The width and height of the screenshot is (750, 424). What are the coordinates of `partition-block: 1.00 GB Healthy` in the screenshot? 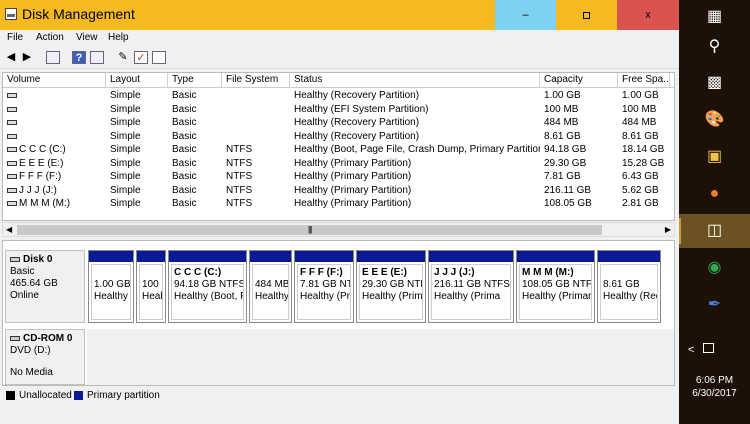 It's located at (111, 286).